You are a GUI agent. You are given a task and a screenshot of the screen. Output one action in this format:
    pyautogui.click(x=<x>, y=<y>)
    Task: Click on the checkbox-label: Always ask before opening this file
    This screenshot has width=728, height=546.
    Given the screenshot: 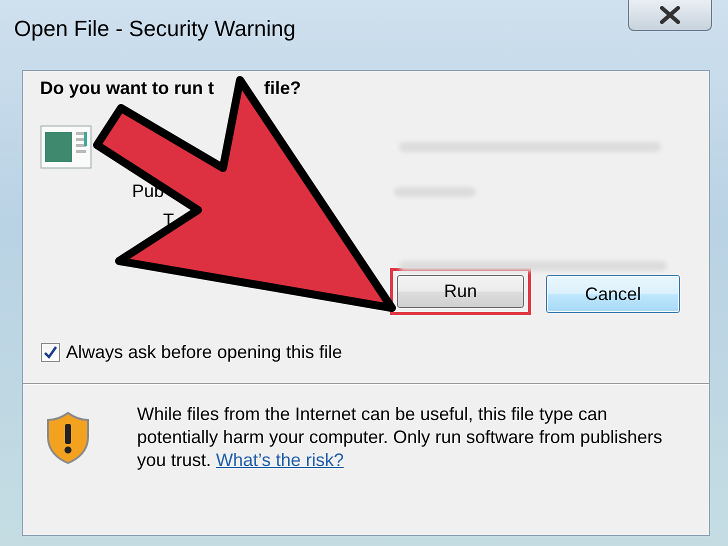 What is the action you would take?
    pyautogui.click(x=204, y=352)
    